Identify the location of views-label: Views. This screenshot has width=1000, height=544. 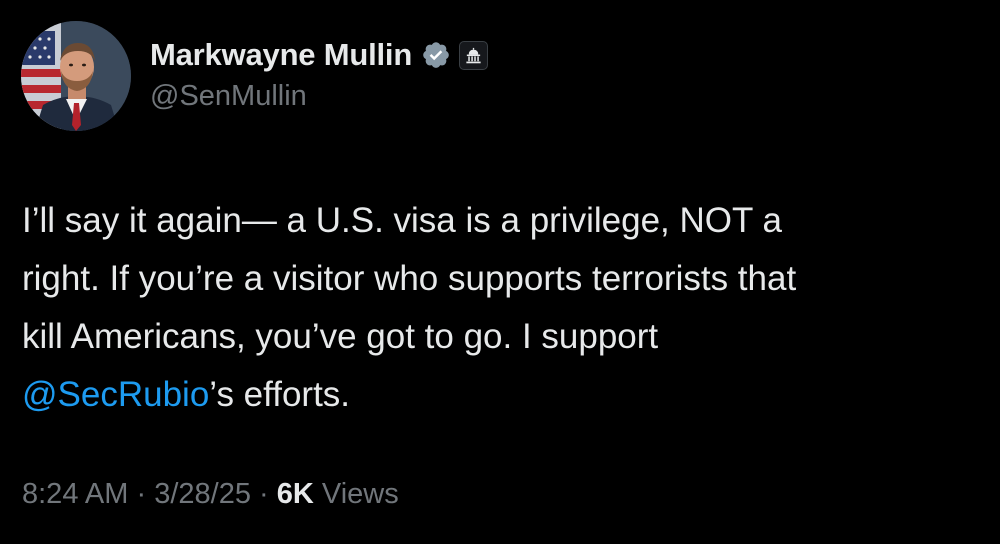
(360, 494).